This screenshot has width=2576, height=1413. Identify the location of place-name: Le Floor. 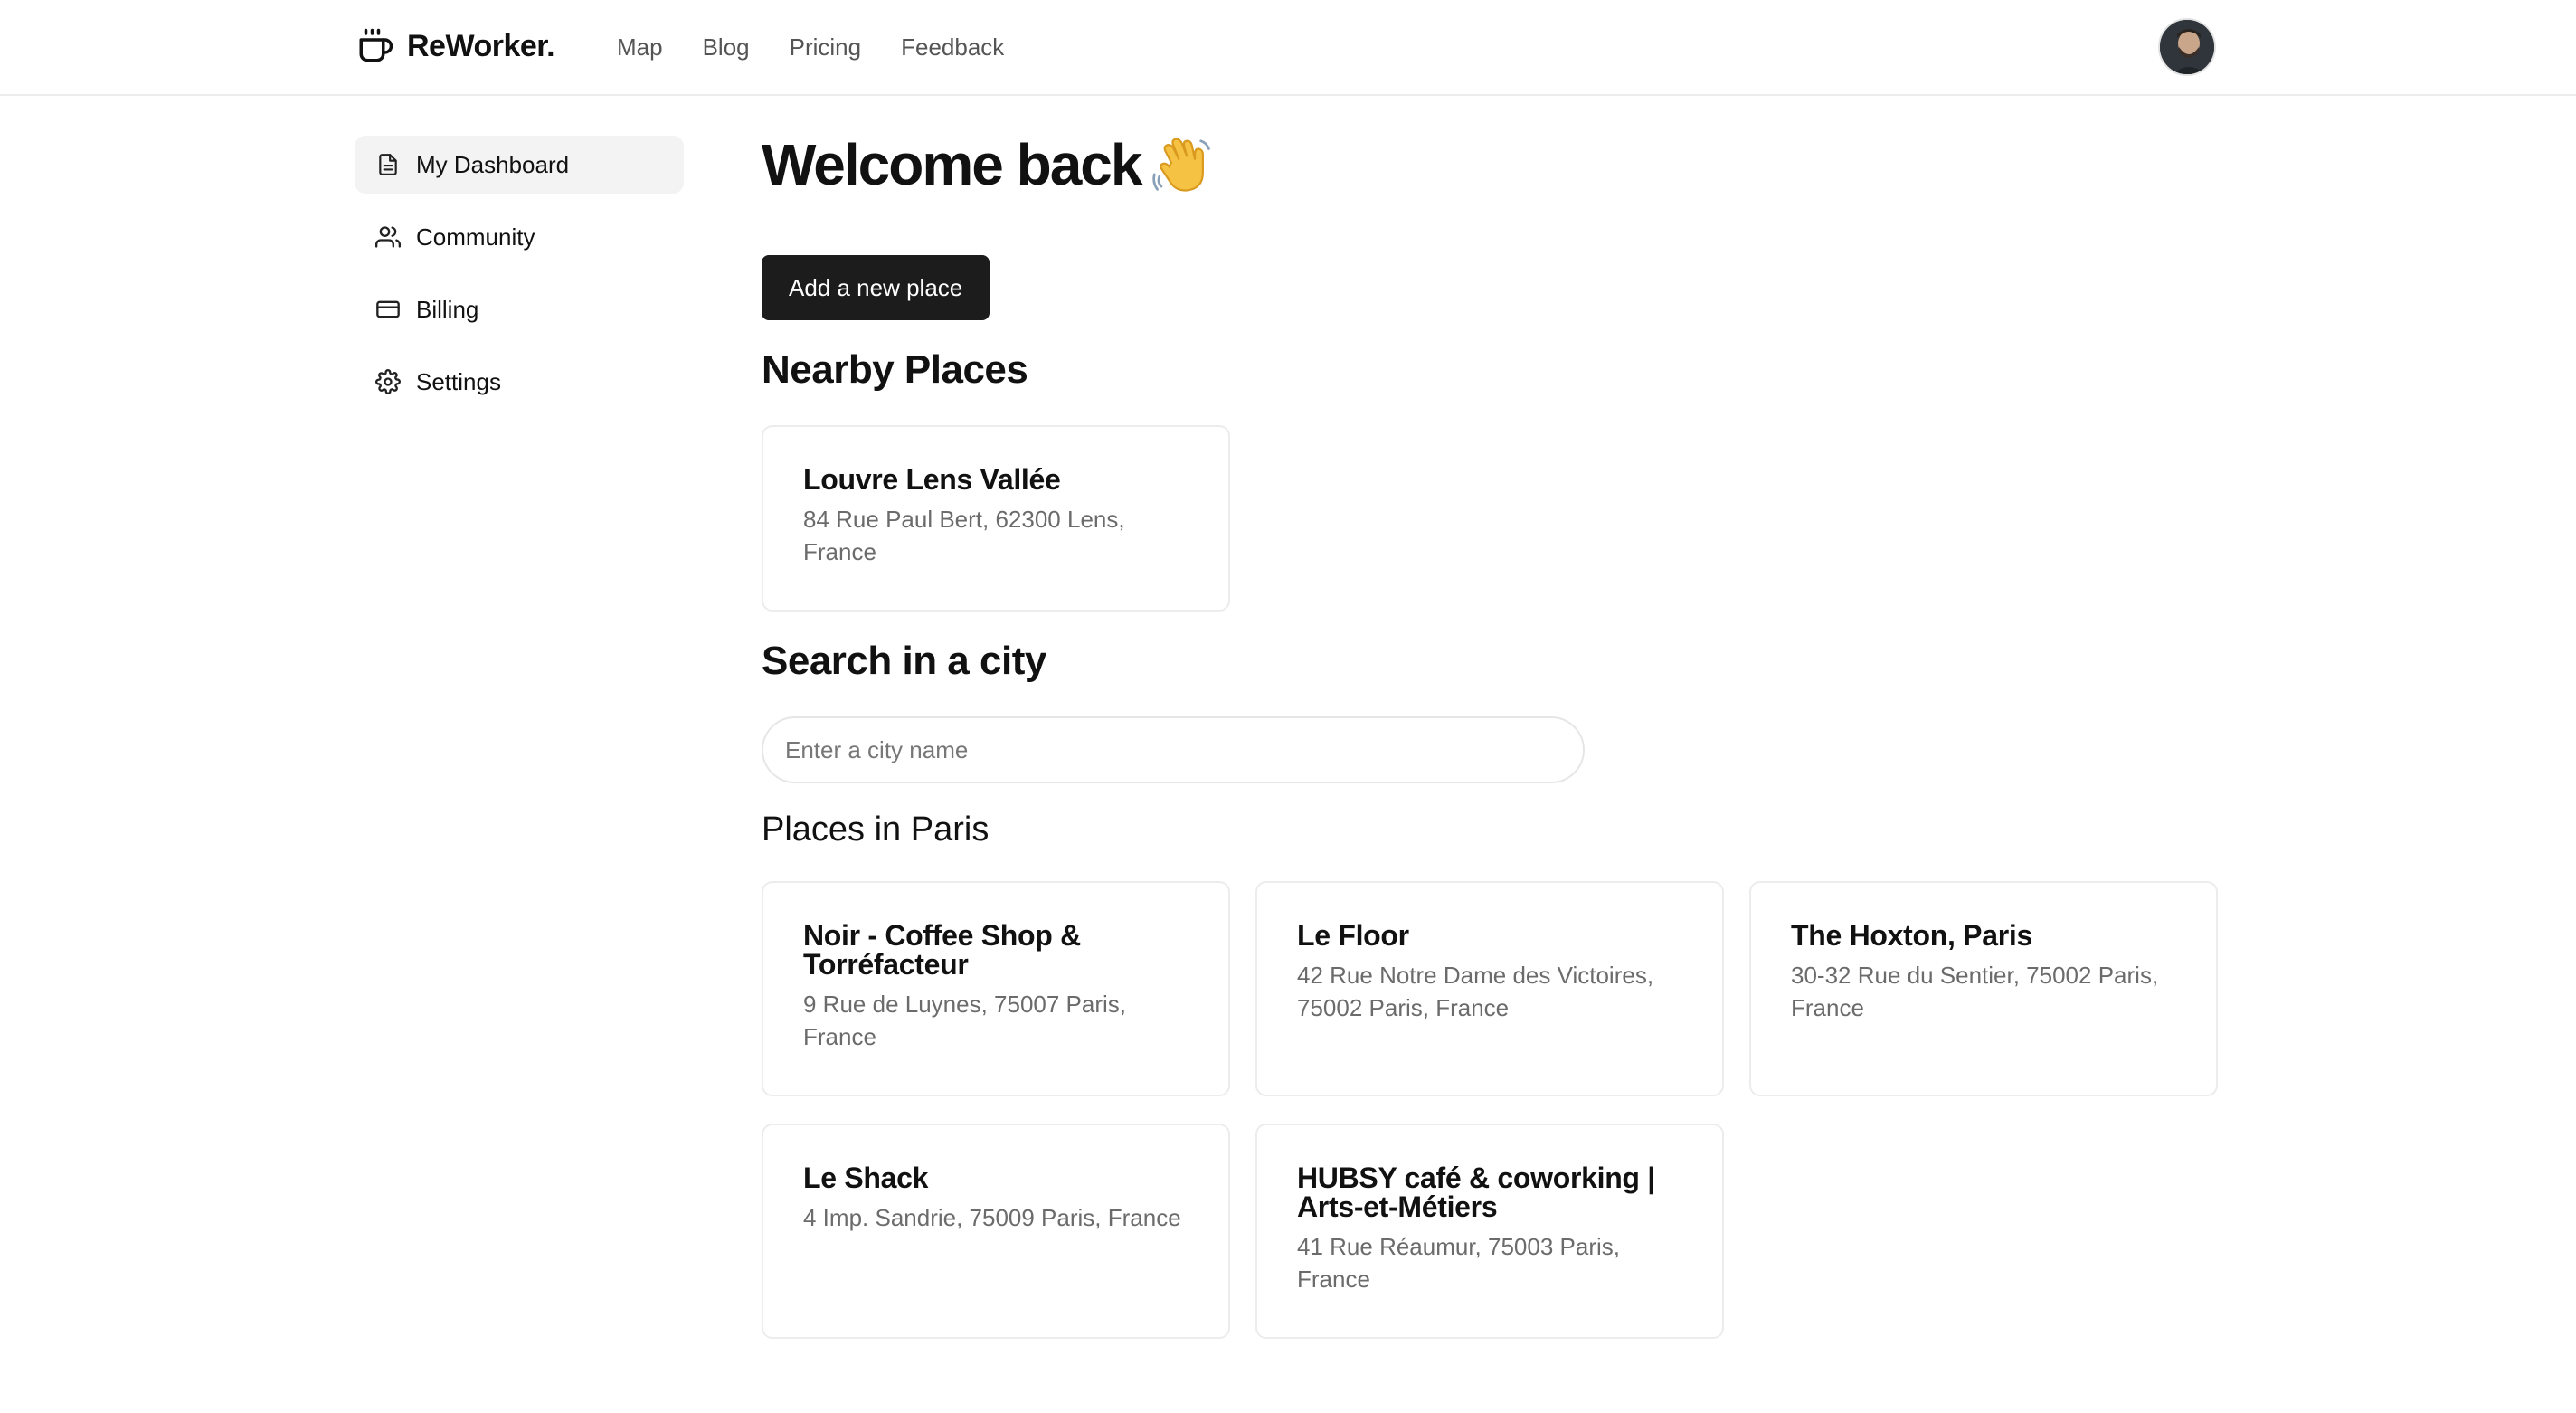
(1353, 935).